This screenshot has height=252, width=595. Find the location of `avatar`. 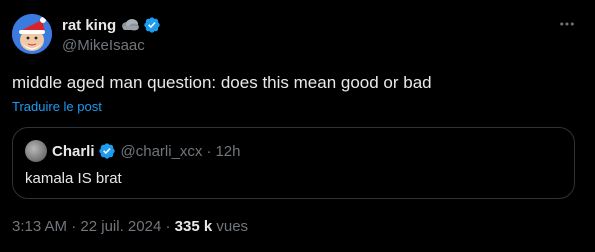

avatar is located at coordinates (32, 34).